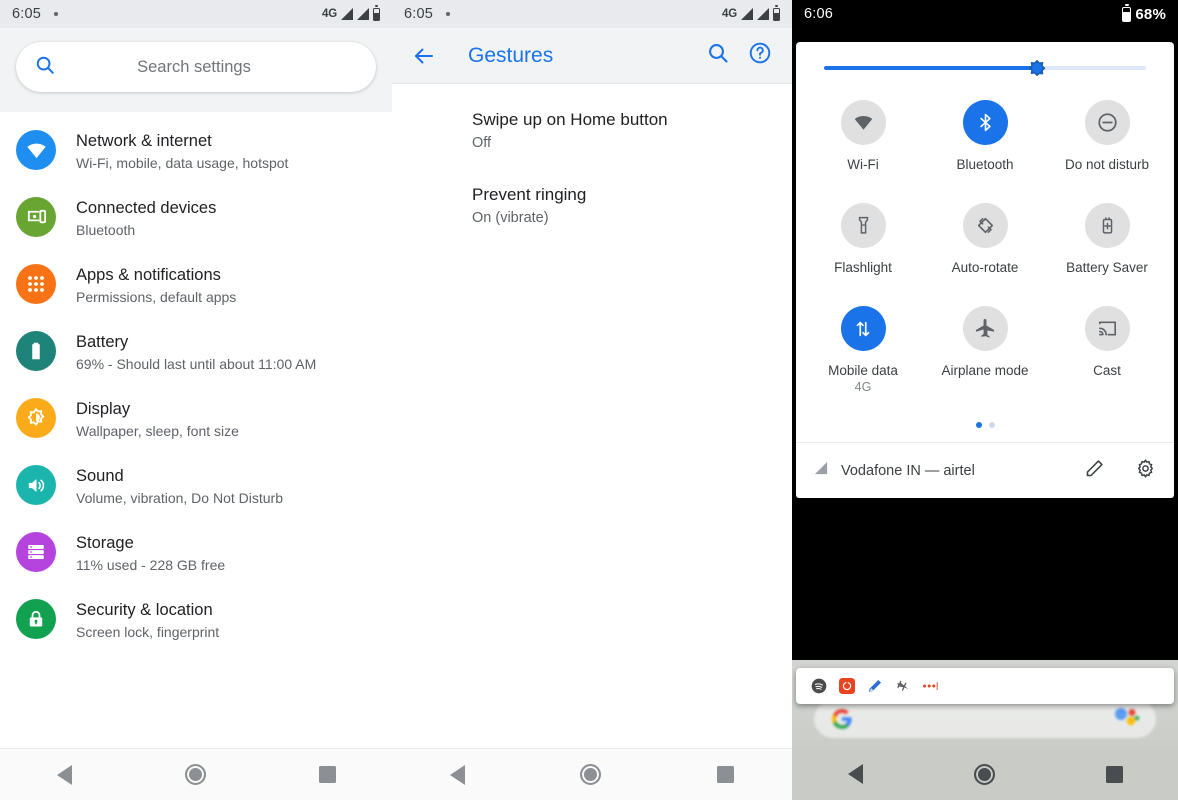 The width and height of the screenshot is (1178, 800). Describe the element at coordinates (148, 275) in the screenshot. I see `settings-item-title: Apps & notifications` at that location.